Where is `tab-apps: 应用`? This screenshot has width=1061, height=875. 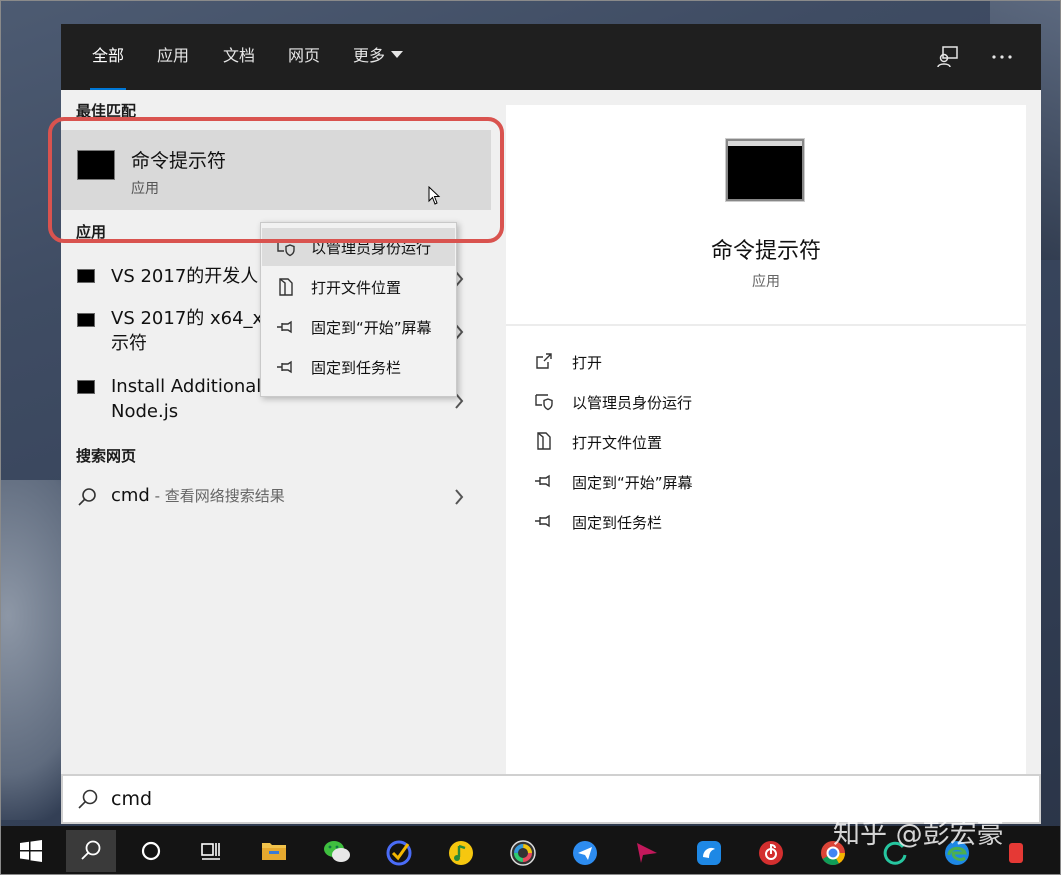
tab-apps: 应用 is located at coordinates (173, 57).